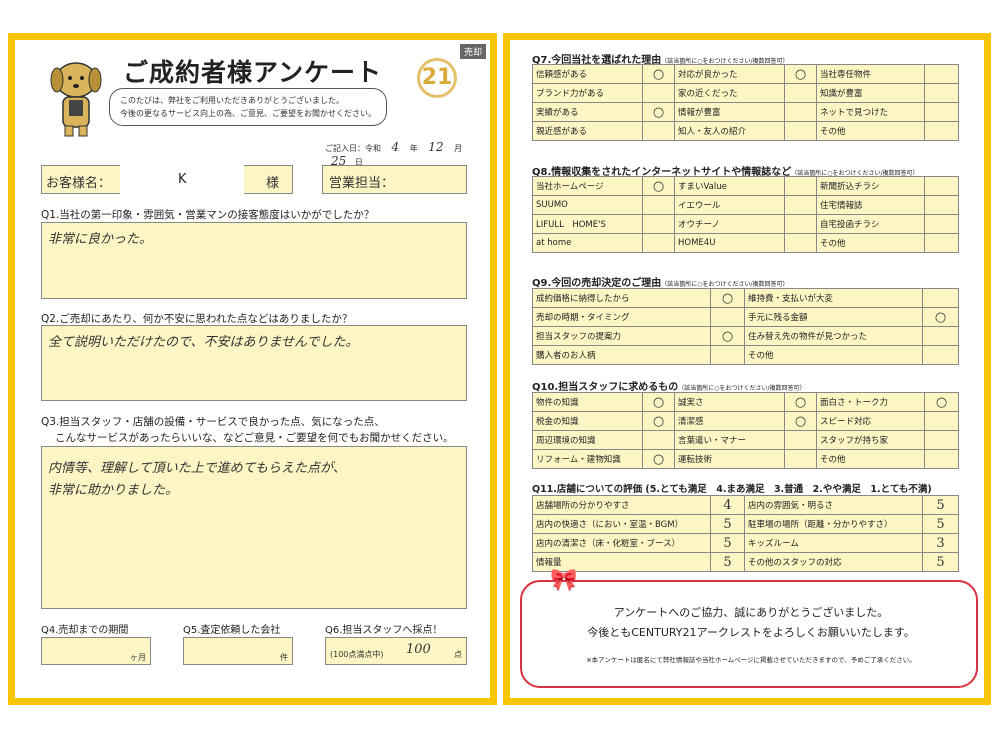  What do you see at coordinates (76, 99) in the screenshot?
I see `dog-mascot-icon` at bounding box center [76, 99].